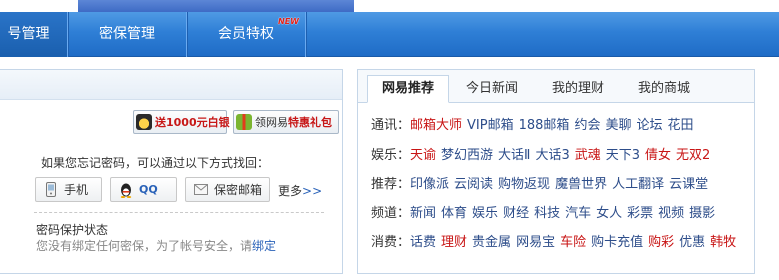  I want to click on tab-today-news: 今日新闻, so click(492, 89).